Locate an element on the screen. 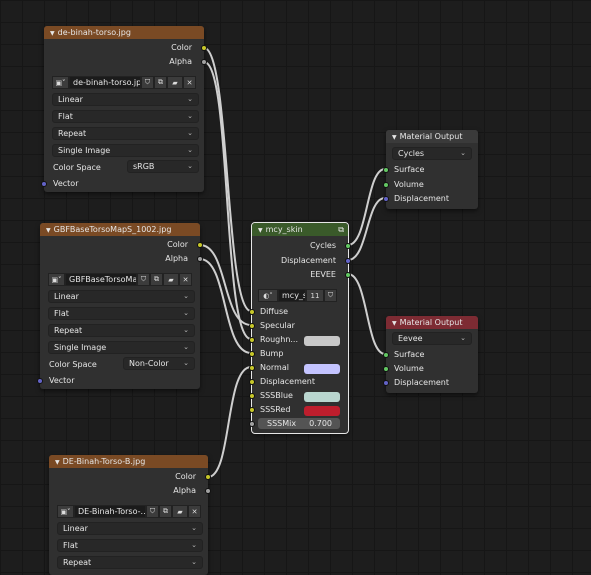 The width and height of the screenshot is (591, 575). node-title: mcy_skin is located at coordinates (284, 229).